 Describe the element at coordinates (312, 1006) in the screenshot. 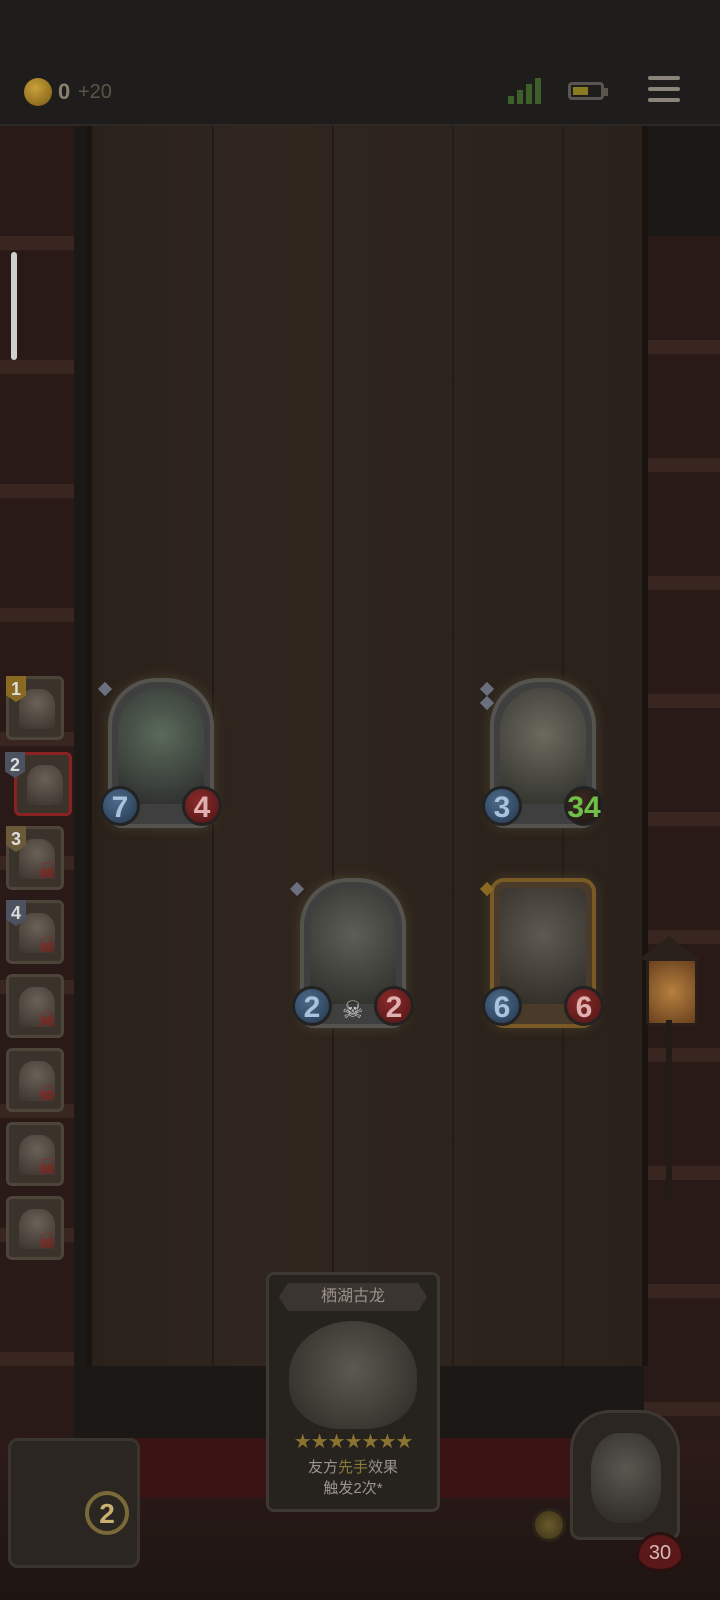

I see `card-attack: 2` at that location.